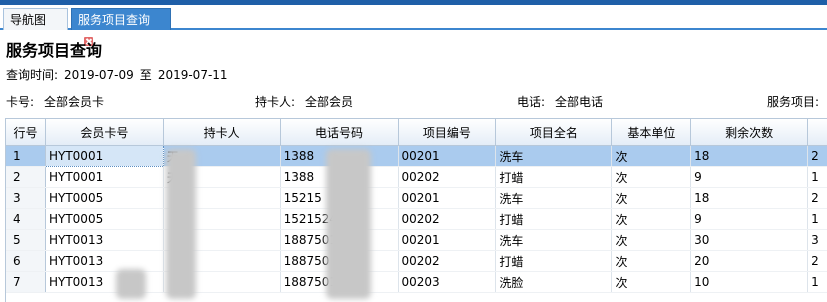 This screenshot has height=302, width=827. I want to click on date-separator: 至, so click(145, 75).